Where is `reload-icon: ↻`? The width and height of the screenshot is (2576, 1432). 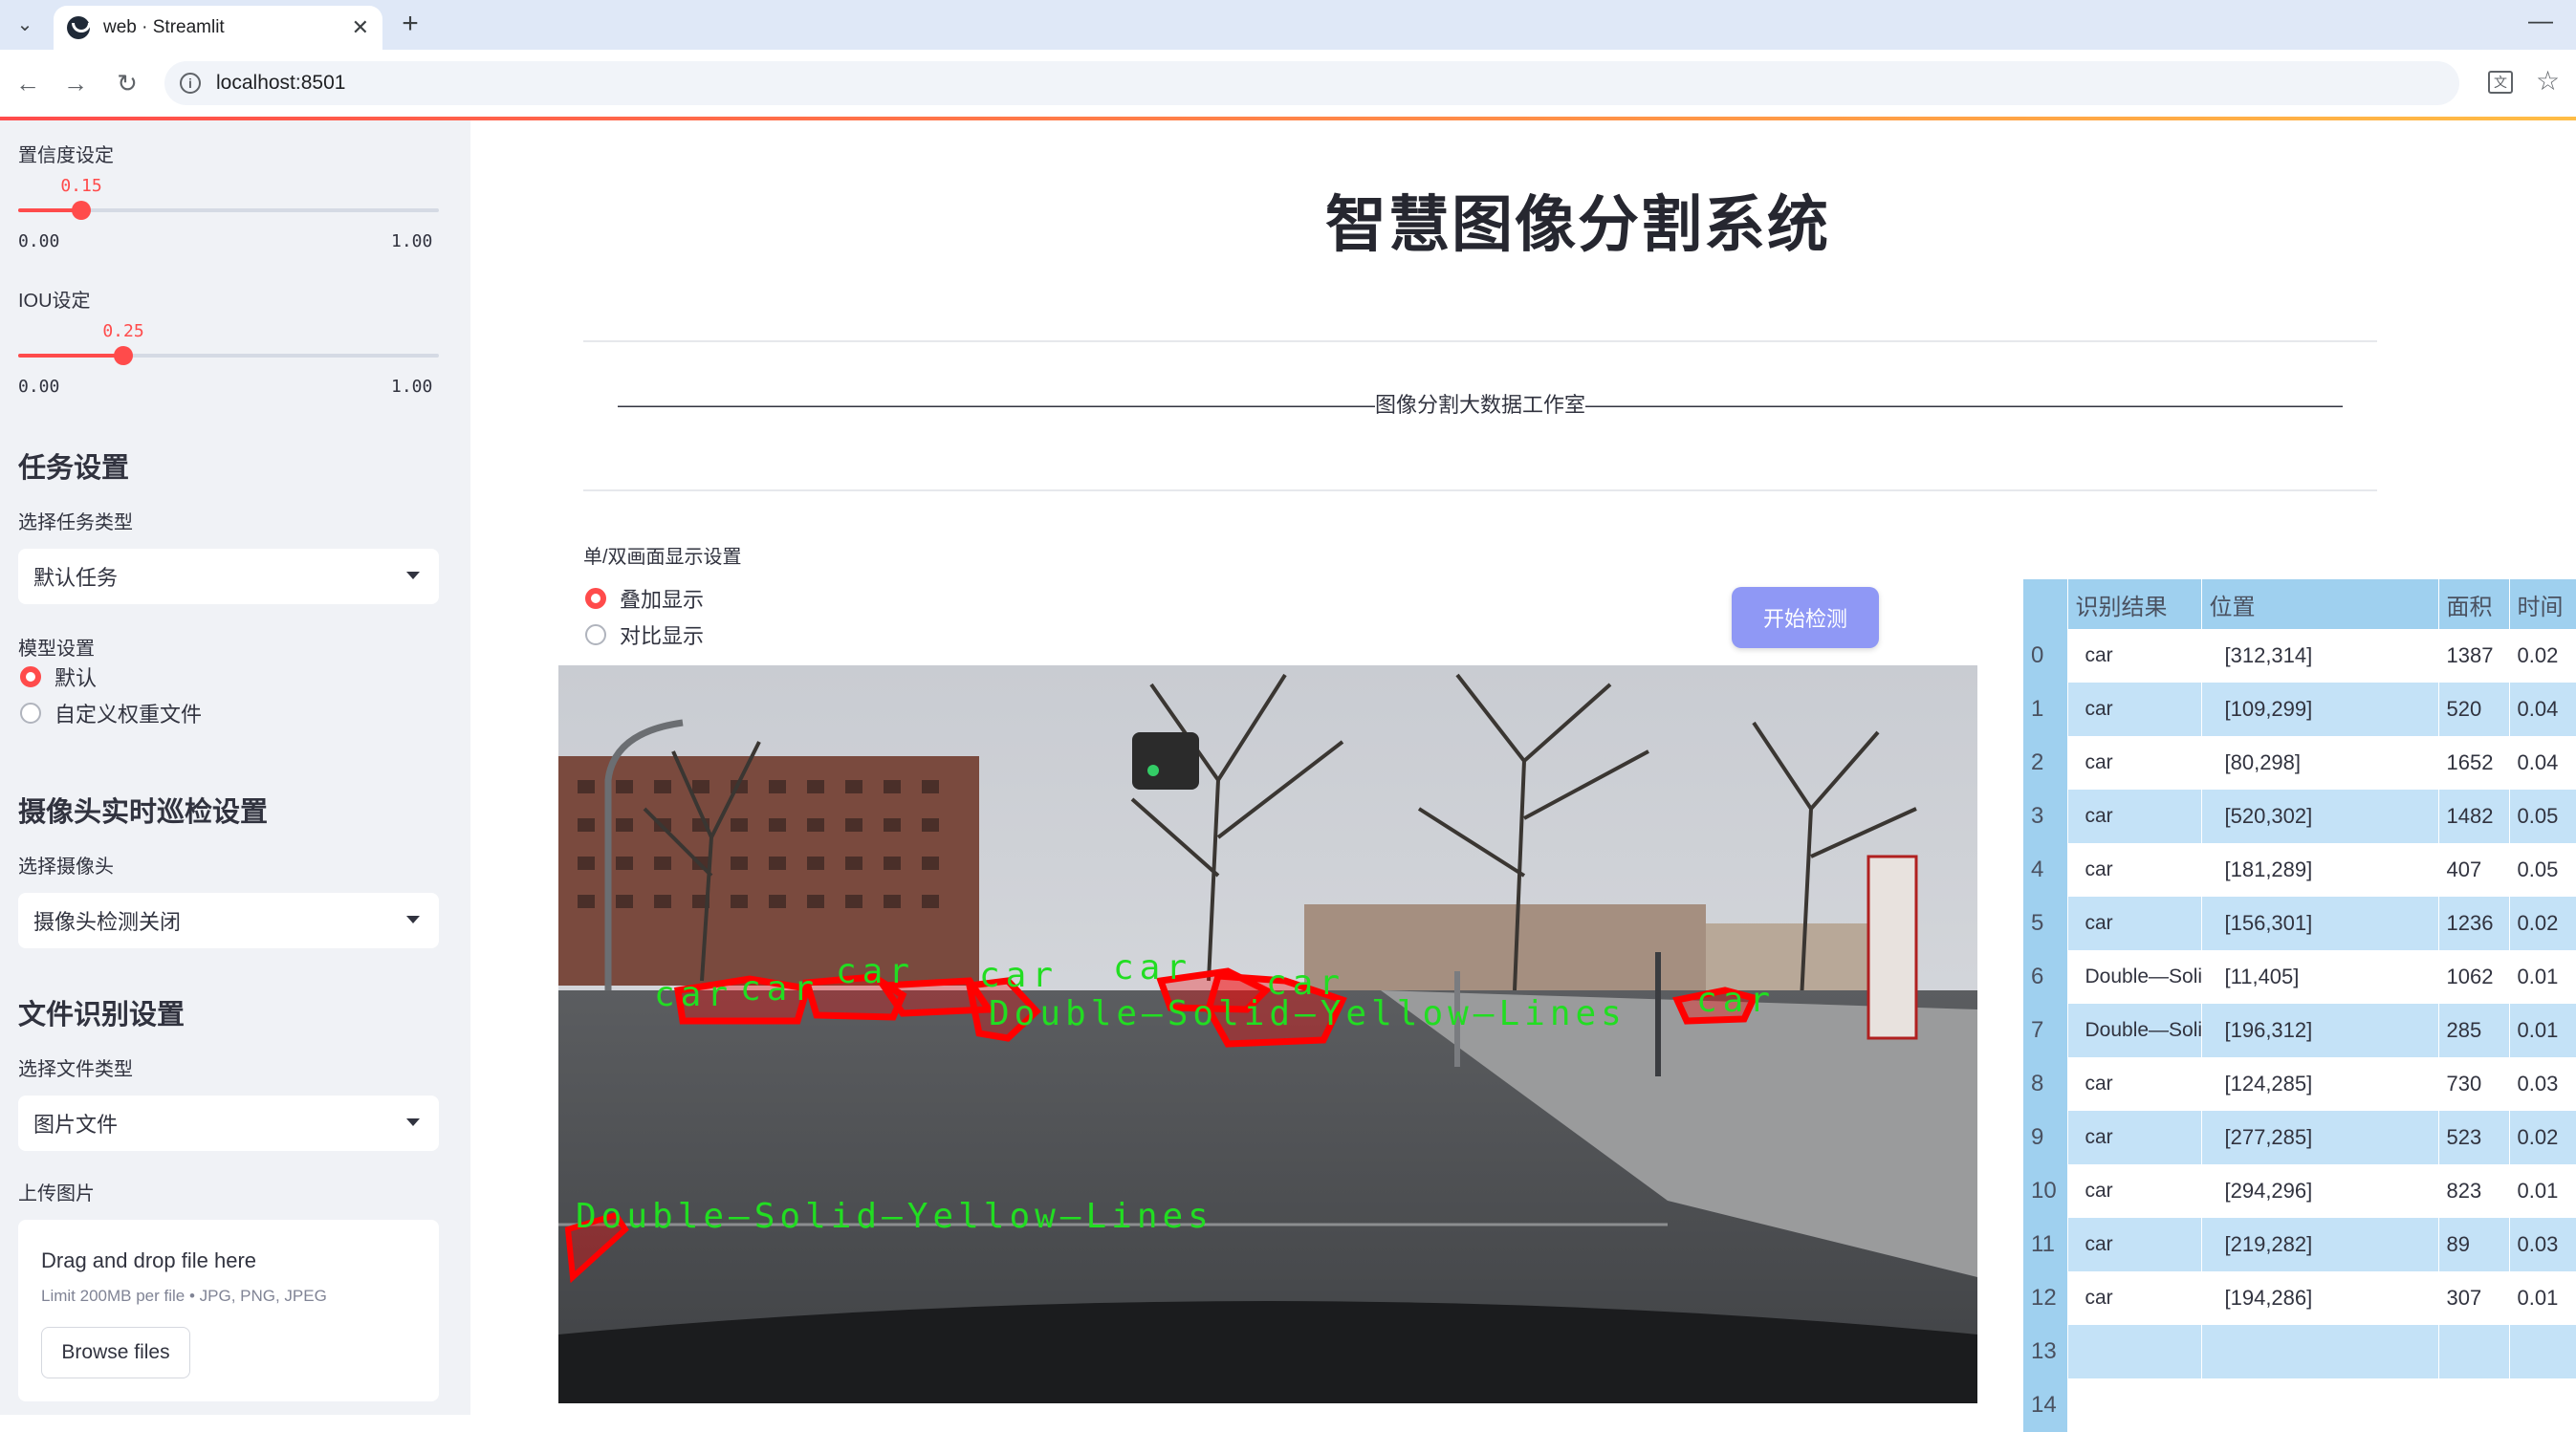
reload-icon: ↻ is located at coordinates (127, 83).